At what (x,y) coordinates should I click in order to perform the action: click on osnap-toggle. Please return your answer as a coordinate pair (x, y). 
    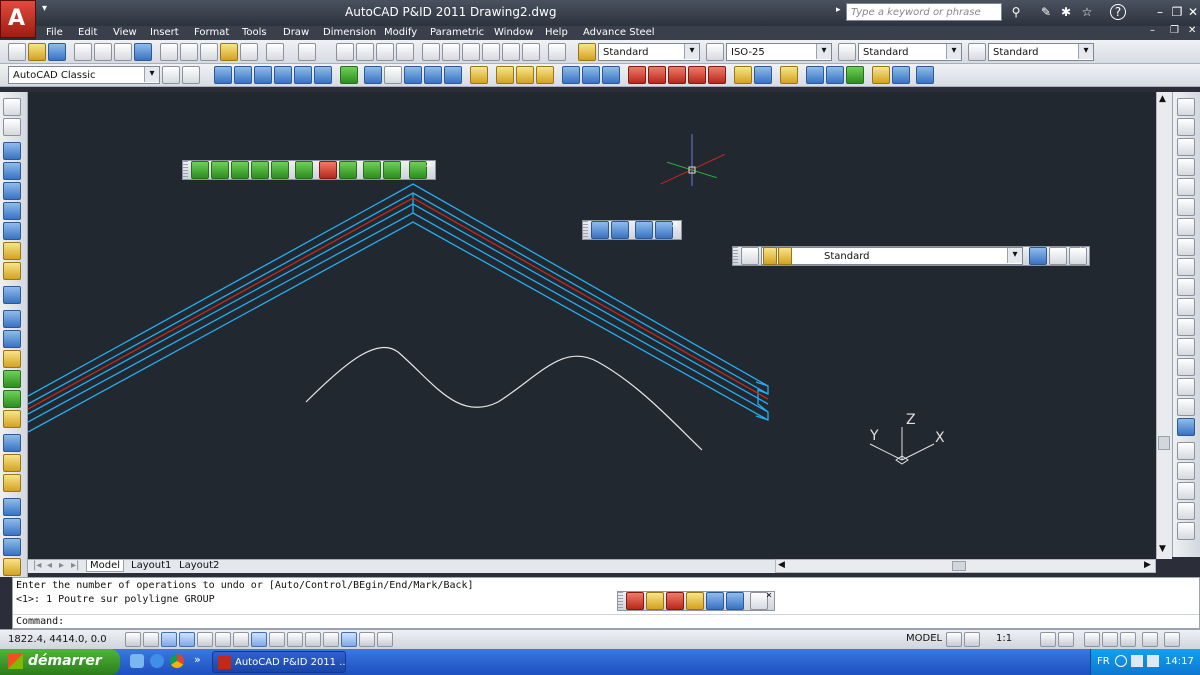
    Looking at the image, I should click on (223, 639).